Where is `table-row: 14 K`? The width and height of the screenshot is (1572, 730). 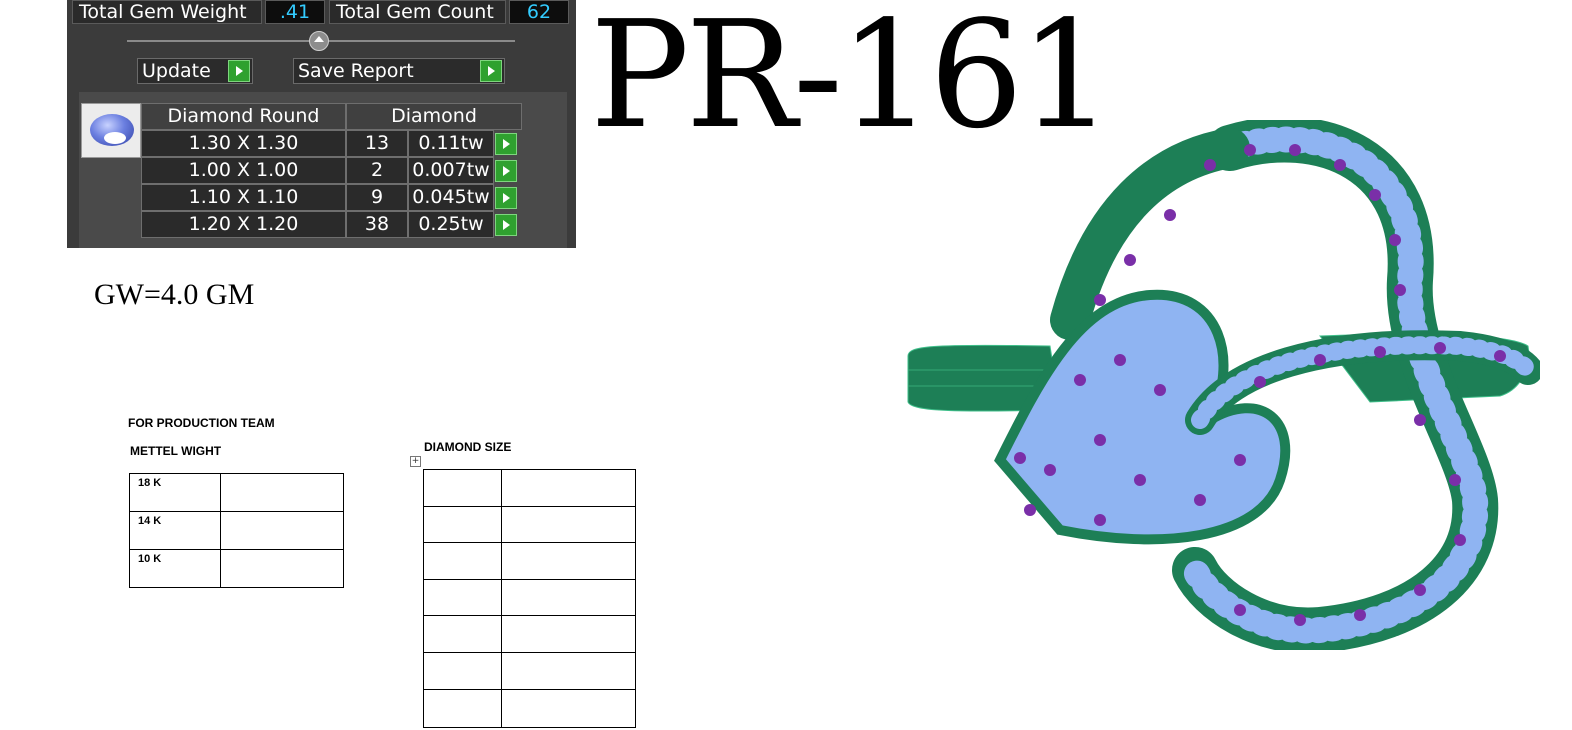
table-row: 14 K is located at coordinates (236, 530).